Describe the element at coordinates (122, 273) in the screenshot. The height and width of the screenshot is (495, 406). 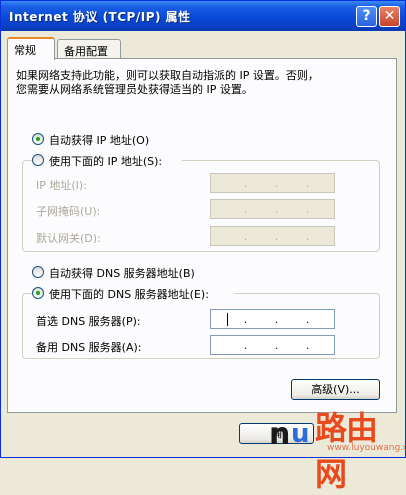
I see `radio-auto-dns-label: 自动获得 DNS 服务器地址(B)` at that location.